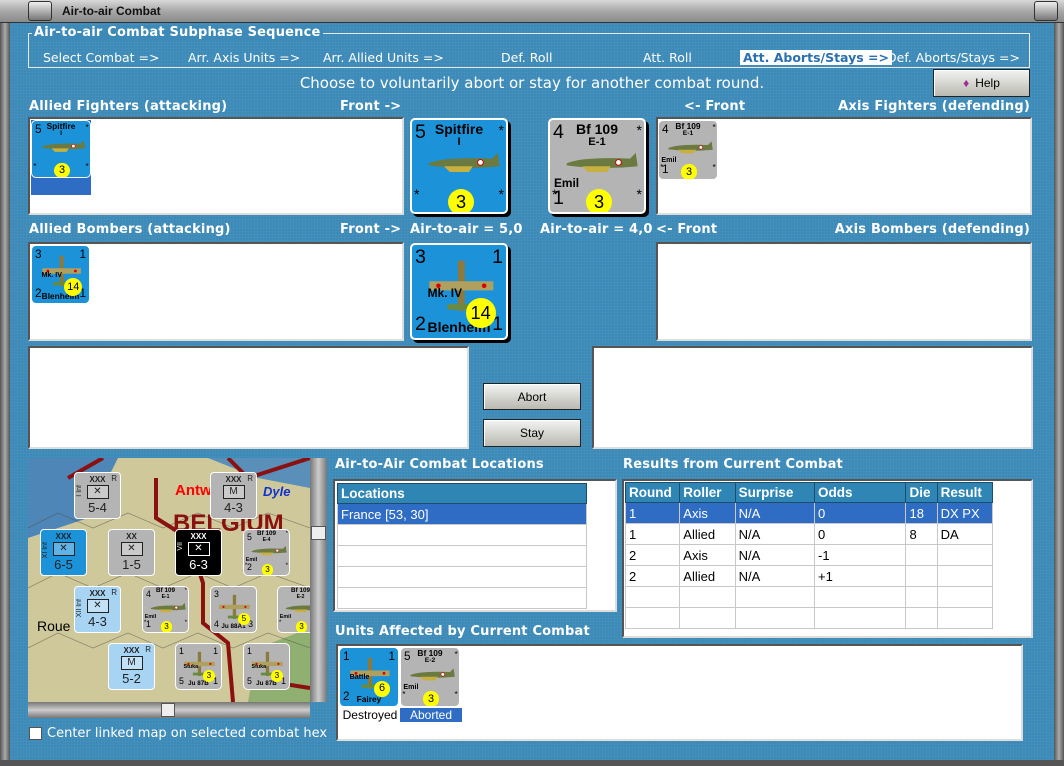 The height and width of the screenshot is (766, 1064). What do you see at coordinates (300, 590) in the screenshot?
I see `counter-name: Bf 109` at bounding box center [300, 590].